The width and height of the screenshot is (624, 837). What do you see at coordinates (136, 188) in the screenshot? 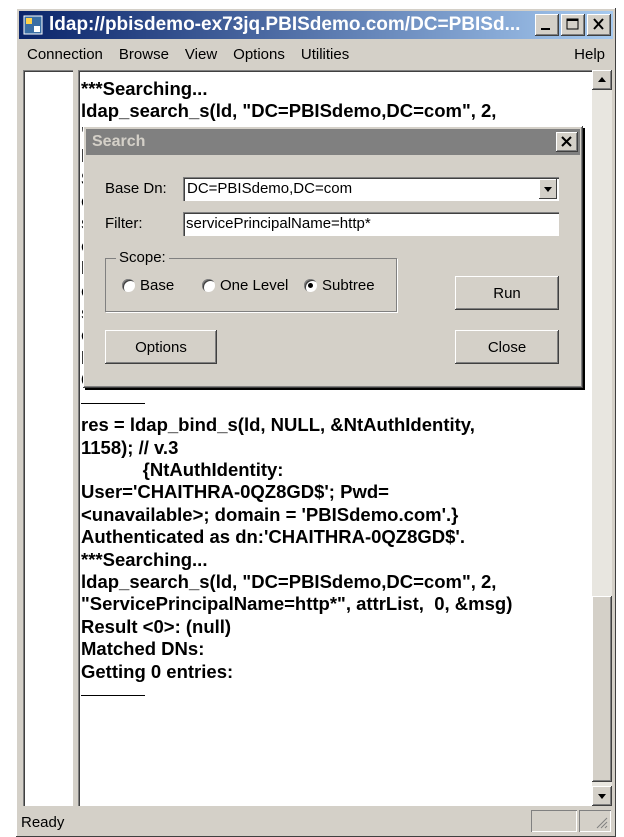
I see `base-dn-label: Base Dn:` at bounding box center [136, 188].